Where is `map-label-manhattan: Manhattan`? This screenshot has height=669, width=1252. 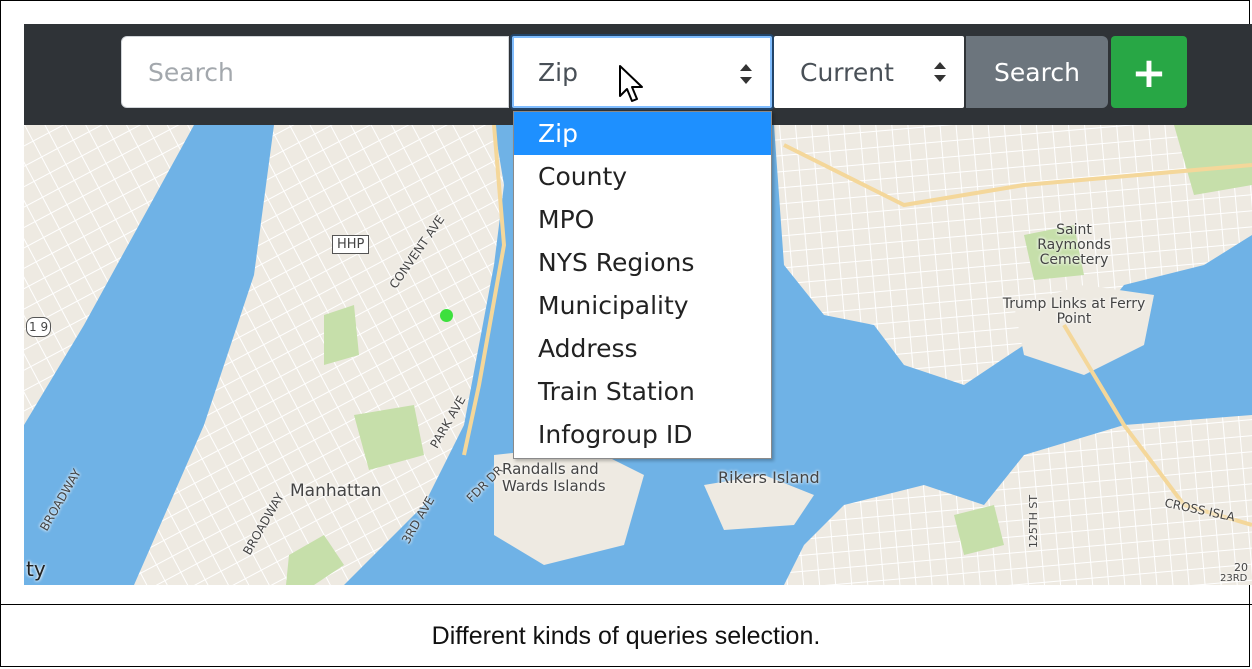
map-label-manhattan: Manhattan is located at coordinates (336, 491).